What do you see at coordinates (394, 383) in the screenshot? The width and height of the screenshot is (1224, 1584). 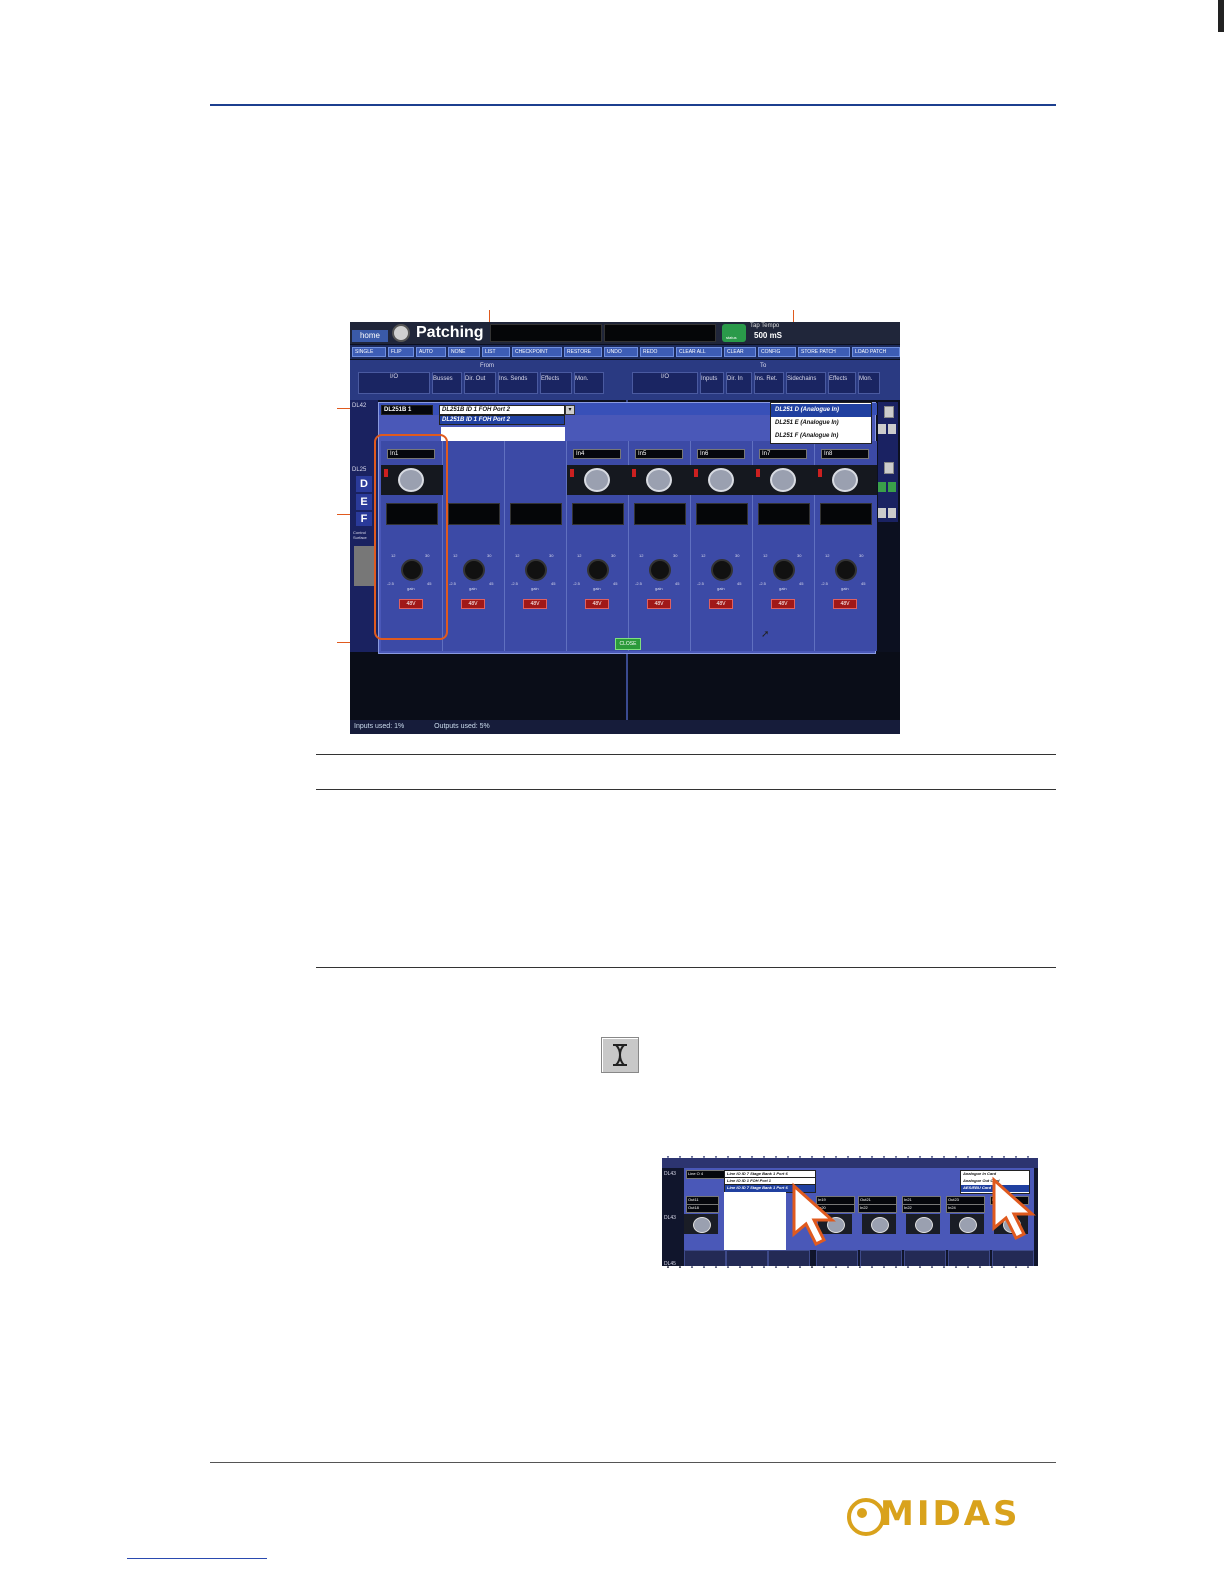 I see `from-tab-io: I/O` at bounding box center [394, 383].